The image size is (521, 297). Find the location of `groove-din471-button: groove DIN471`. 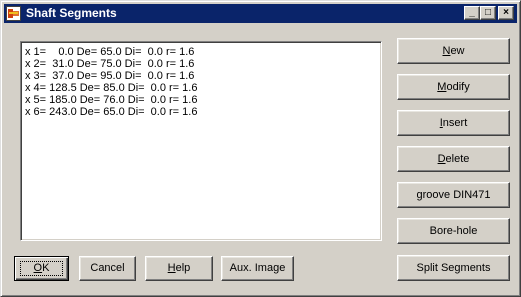

groove-din471-button: groove DIN471 is located at coordinates (453, 195).